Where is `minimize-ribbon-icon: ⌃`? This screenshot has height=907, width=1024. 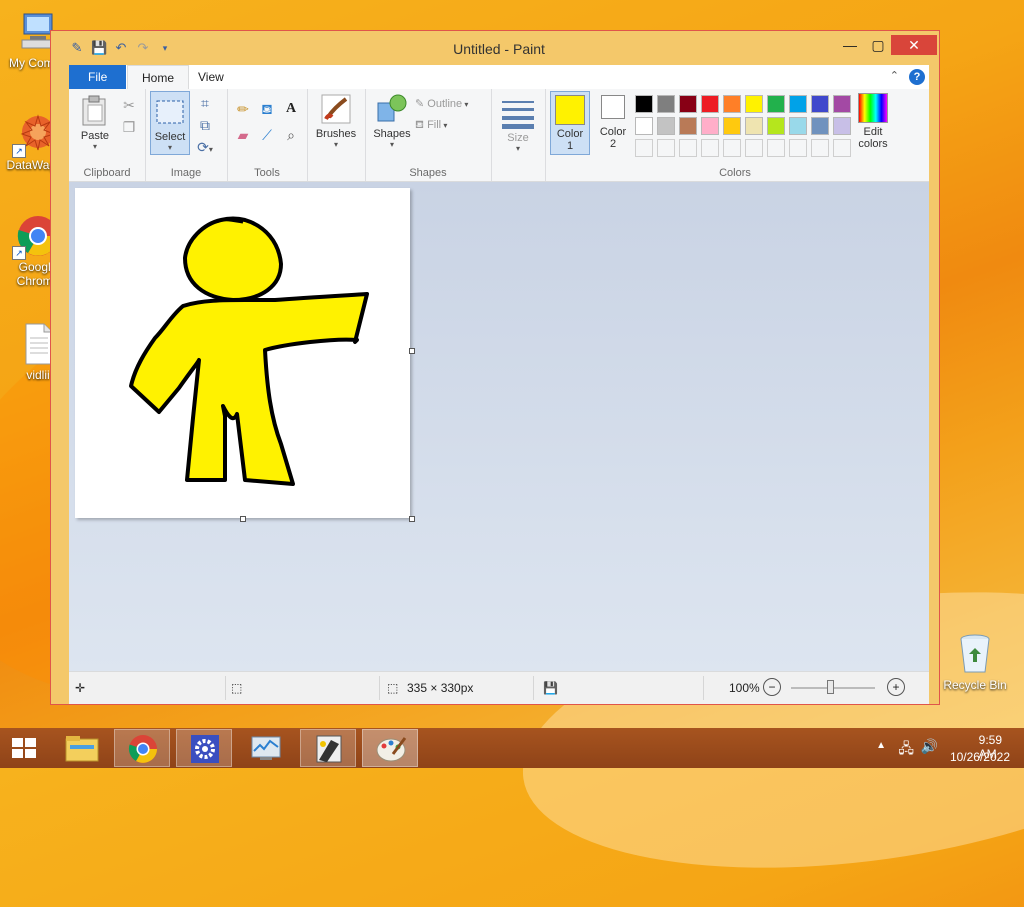
minimize-ribbon-icon: ⌃ is located at coordinates (894, 77).